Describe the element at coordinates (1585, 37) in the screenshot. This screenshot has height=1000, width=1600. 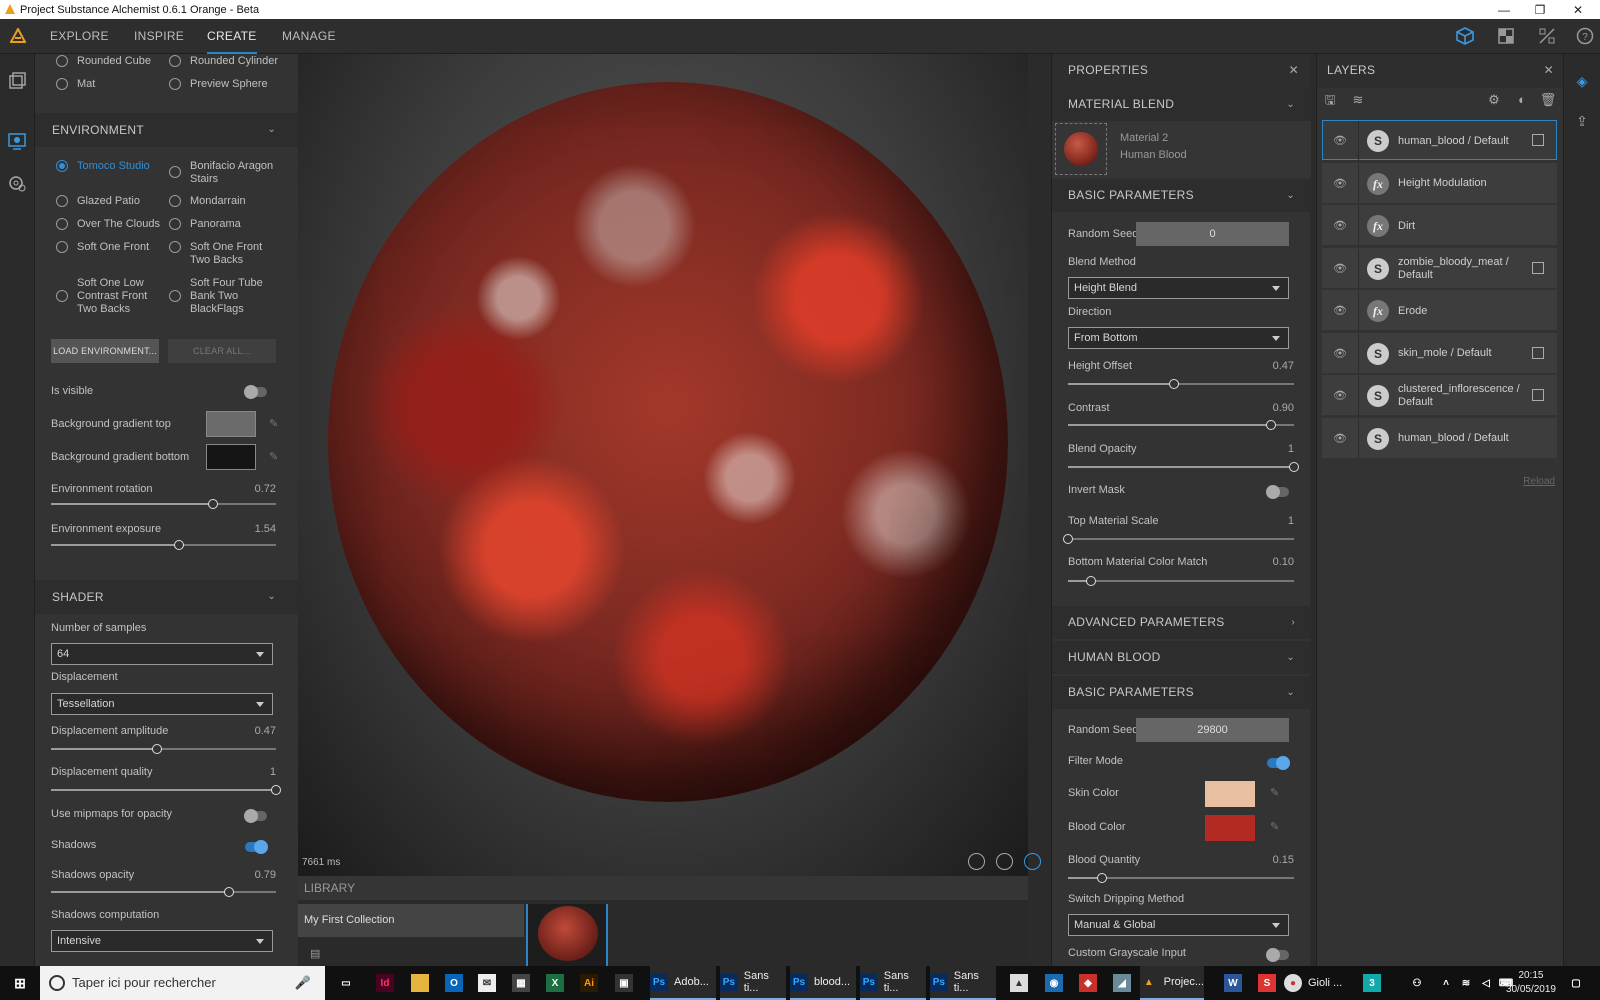
I see `help-icon: ?` at that location.